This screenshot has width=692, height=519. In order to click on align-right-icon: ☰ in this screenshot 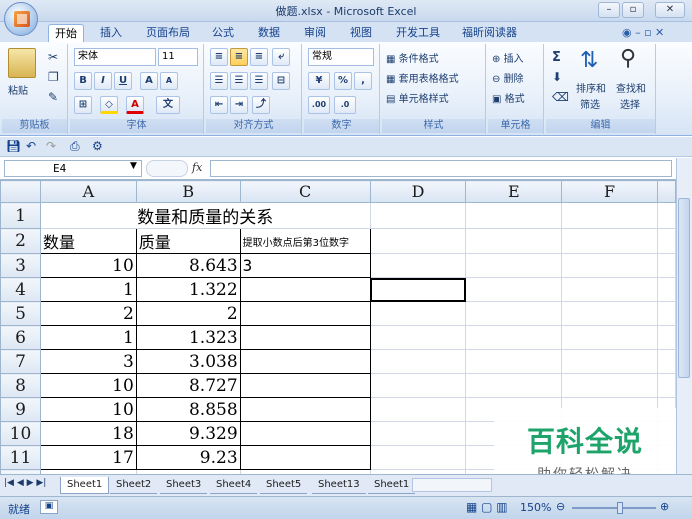, I will do `click(259, 81)`.